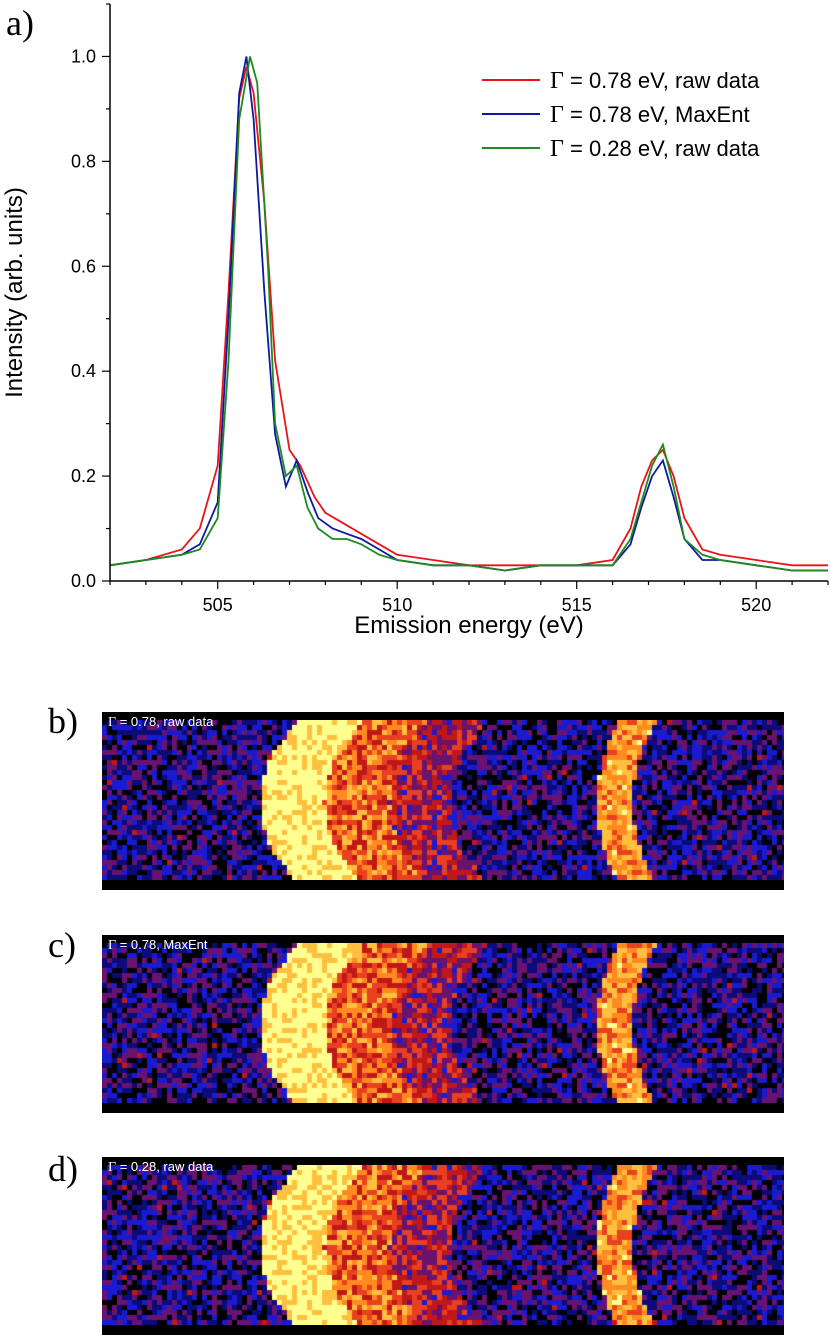  What do you see at coordinates (14, 292) in the screenshot?
I see `y-axis-label: Intensity (arb. units)` at bounding box center [14, 292].